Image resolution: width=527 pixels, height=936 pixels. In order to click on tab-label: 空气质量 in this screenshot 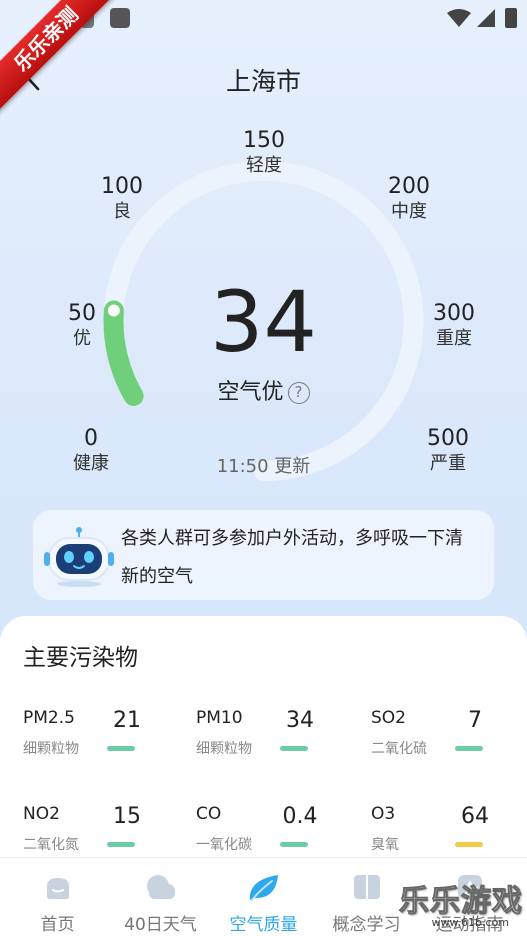, I will do `click(263, 925)`.